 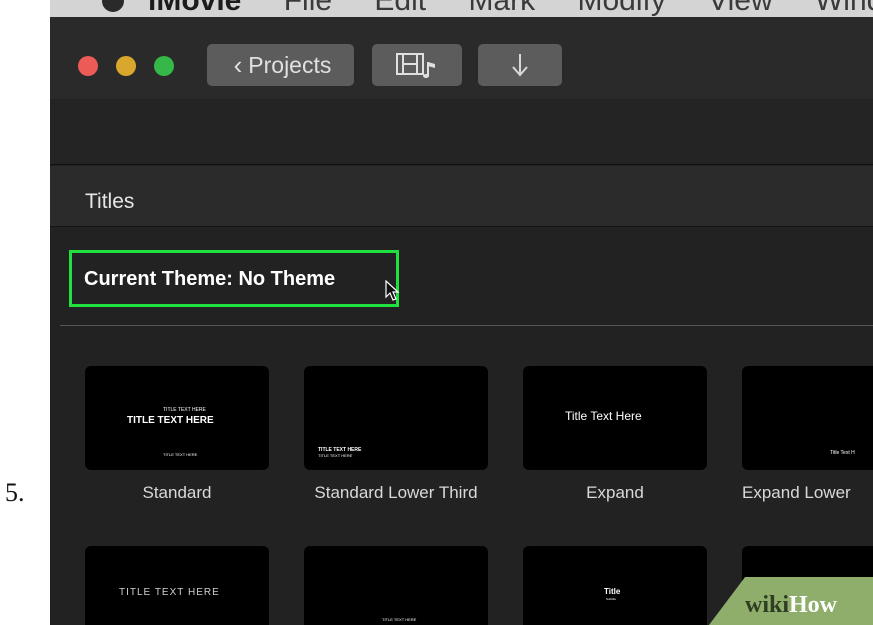 What do you see at coordinates (290, 64) in the screenshot?
I see `projects-label: Projects` at bounding box center [290, 64].